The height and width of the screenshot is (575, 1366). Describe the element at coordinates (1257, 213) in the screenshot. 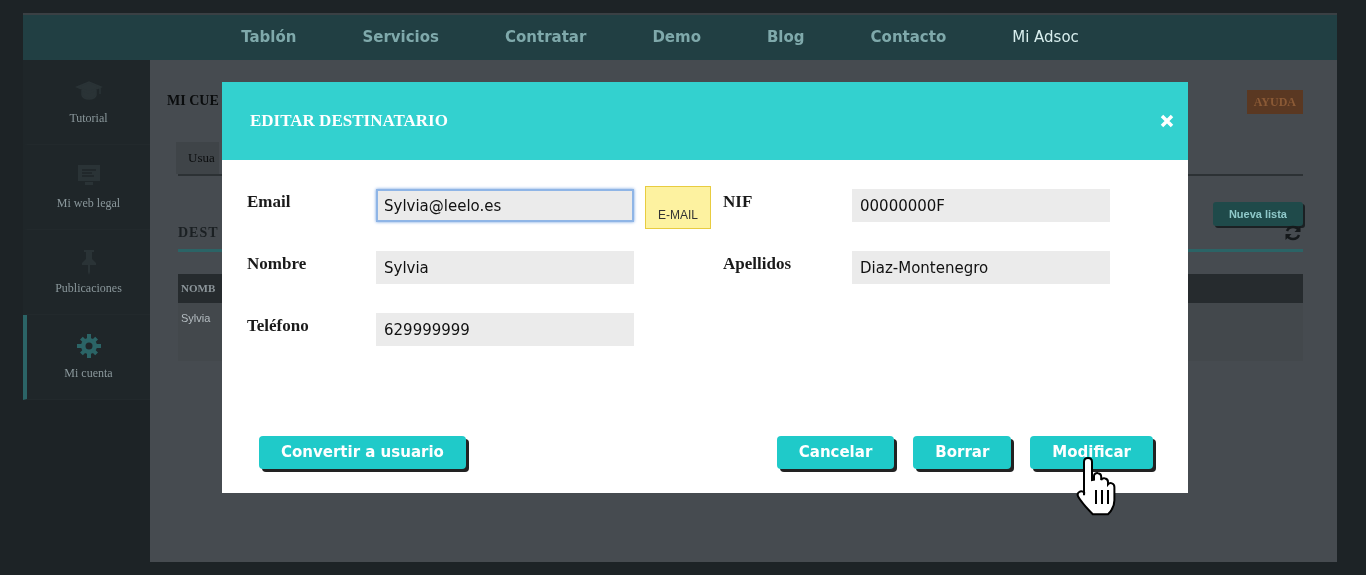

I see `new-list-button: Nueva lista` at that location.